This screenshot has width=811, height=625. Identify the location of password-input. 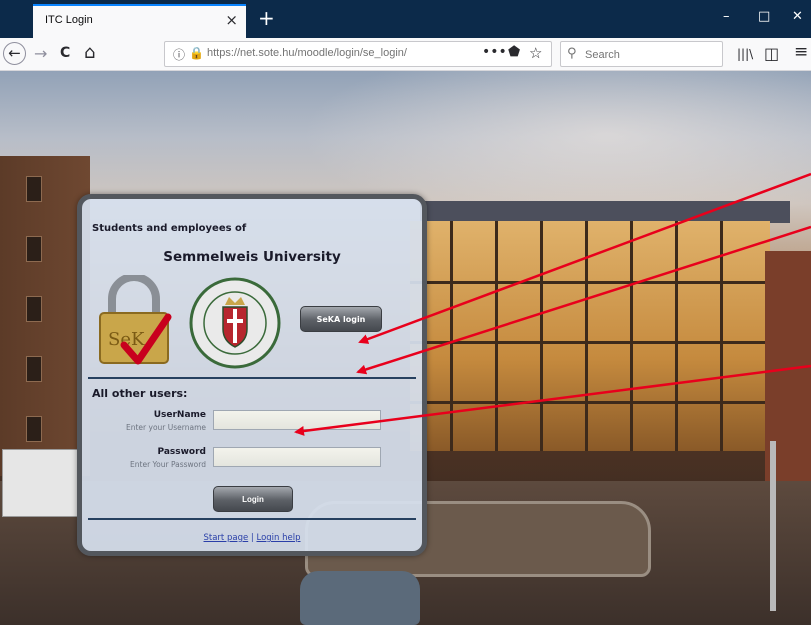
(297, 457).